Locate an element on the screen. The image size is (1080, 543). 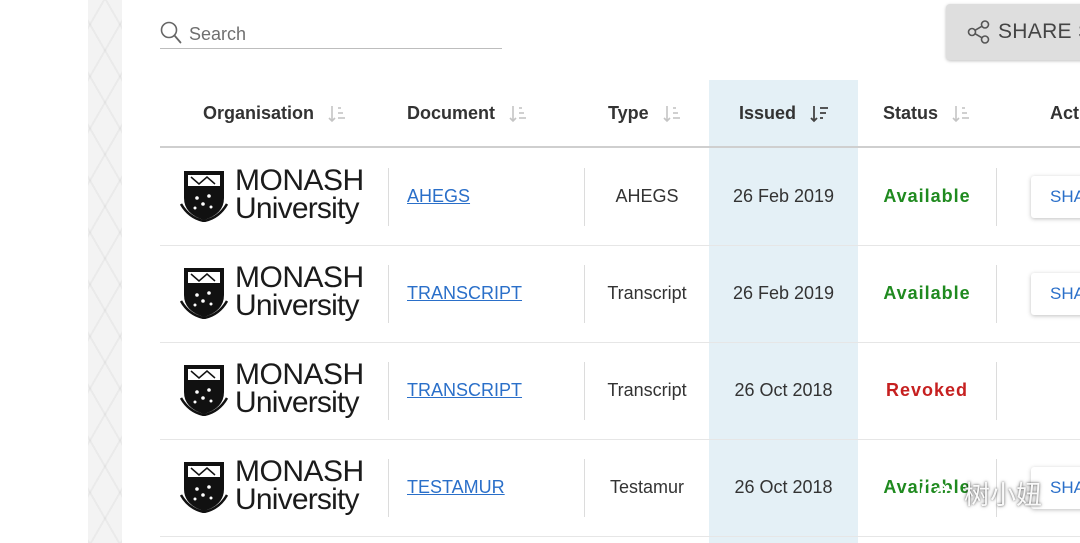
type-cell: AHEGS is located at coordinates (647, 196).